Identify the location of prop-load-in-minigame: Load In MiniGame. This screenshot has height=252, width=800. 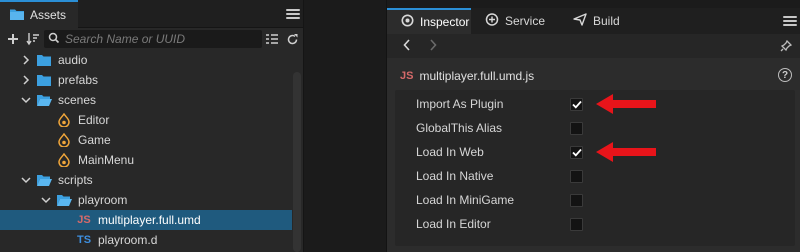
(595, 200).